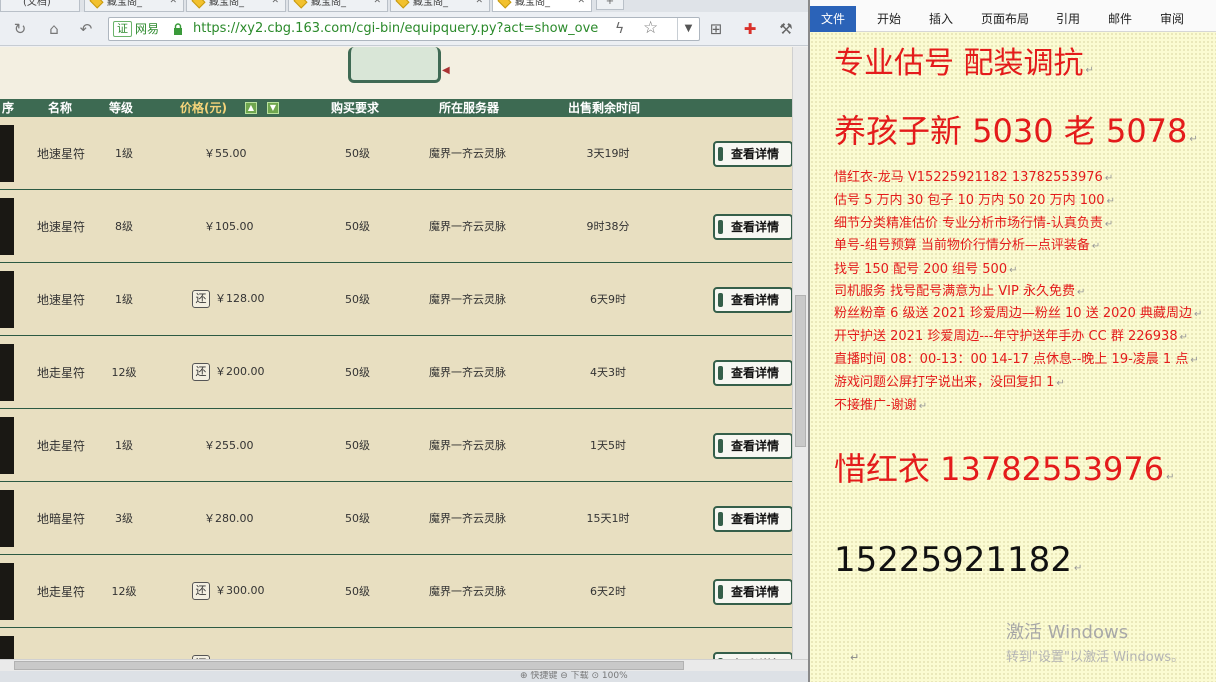  I want to click on document-line: 细节分类精准估价 专业分析市场行情-认真负责 ↵, so click(973, 224).